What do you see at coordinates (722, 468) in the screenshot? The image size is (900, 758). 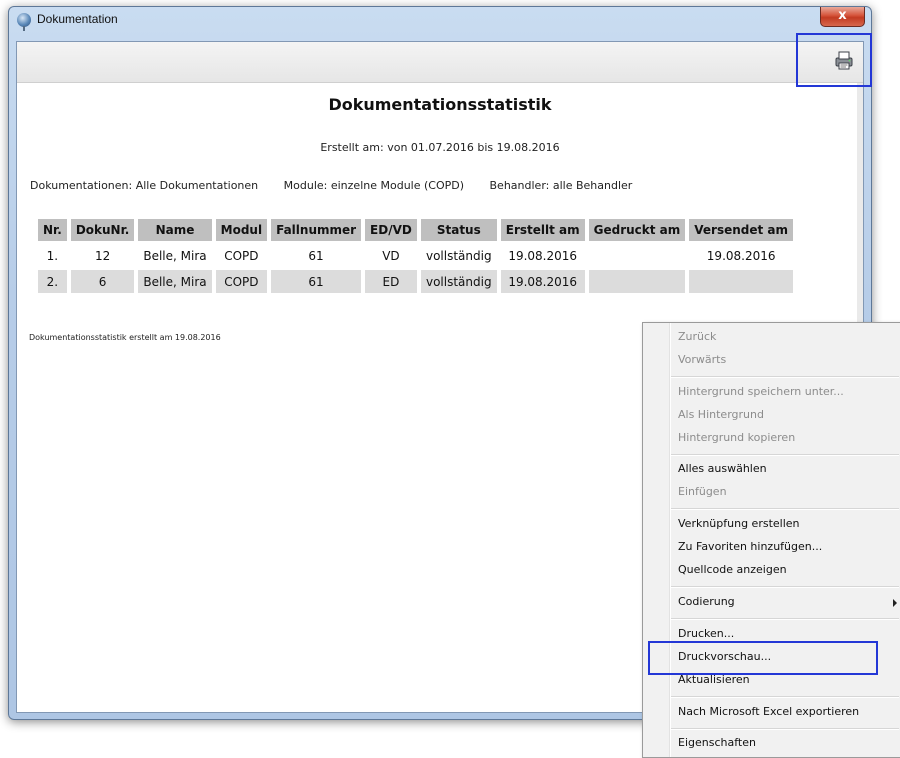 I see `menu-item-select-all: Alles auswählen` at bounding box center [722, 468].